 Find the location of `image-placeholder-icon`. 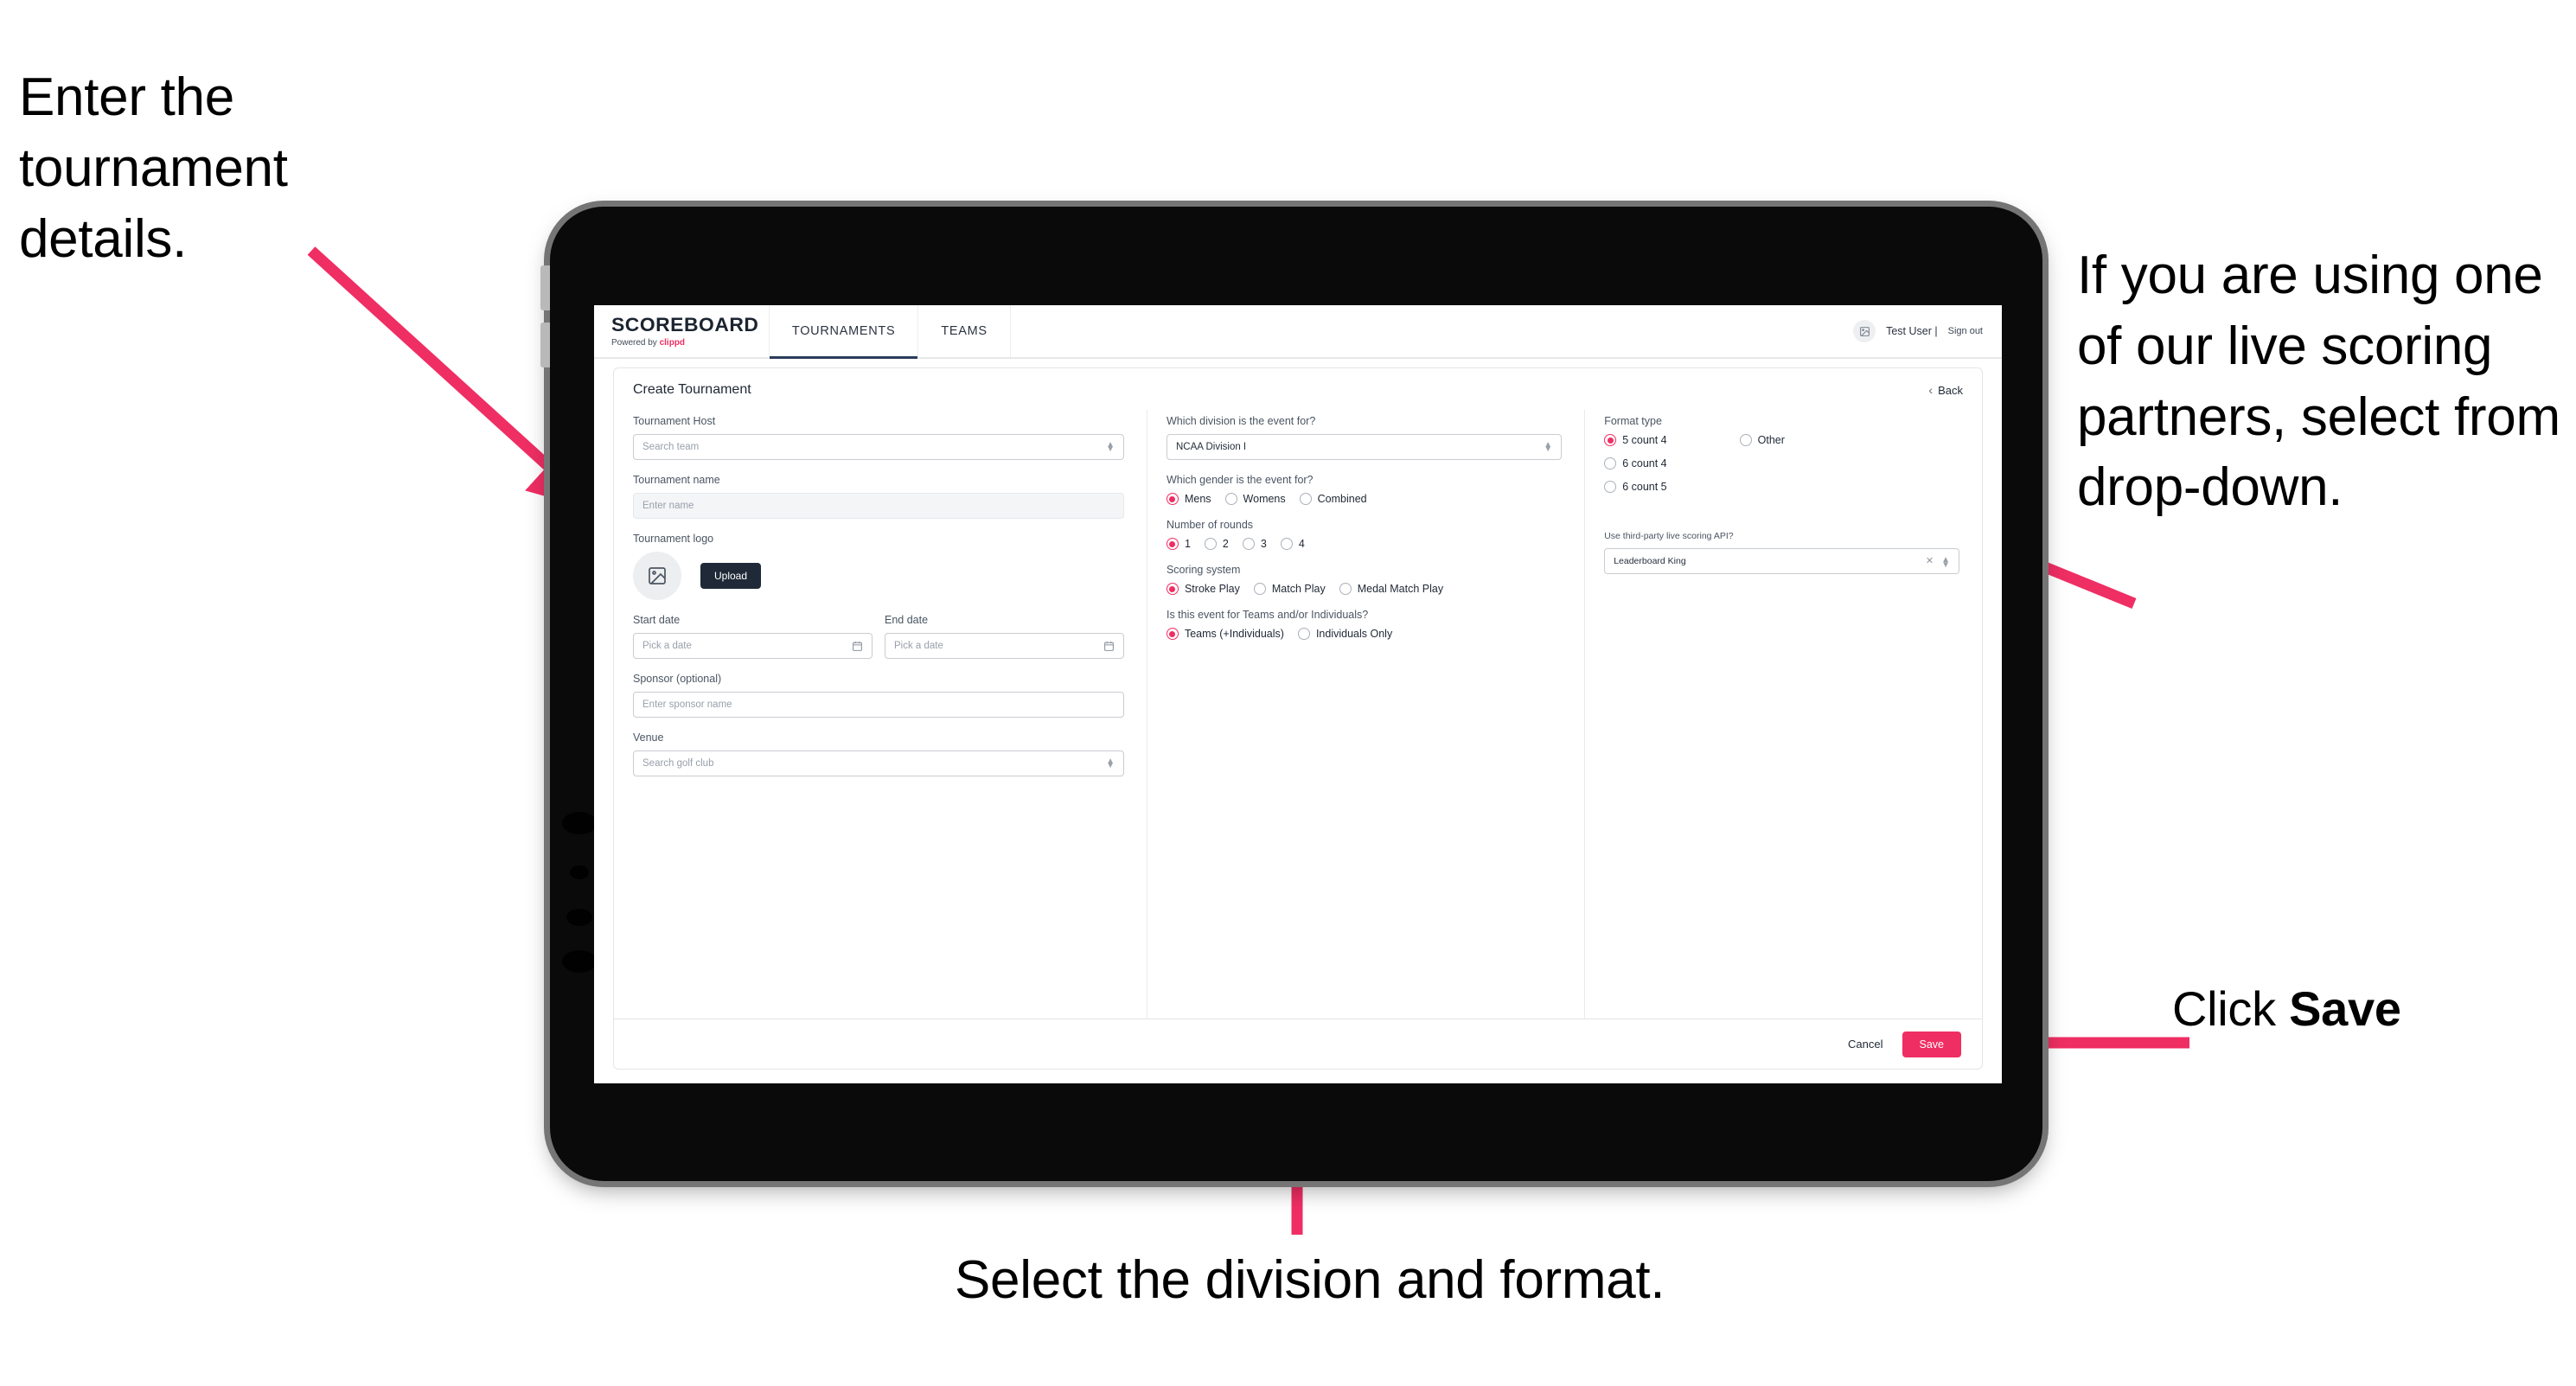

image-placeholder-icon is located at coordinates (1865, 331).